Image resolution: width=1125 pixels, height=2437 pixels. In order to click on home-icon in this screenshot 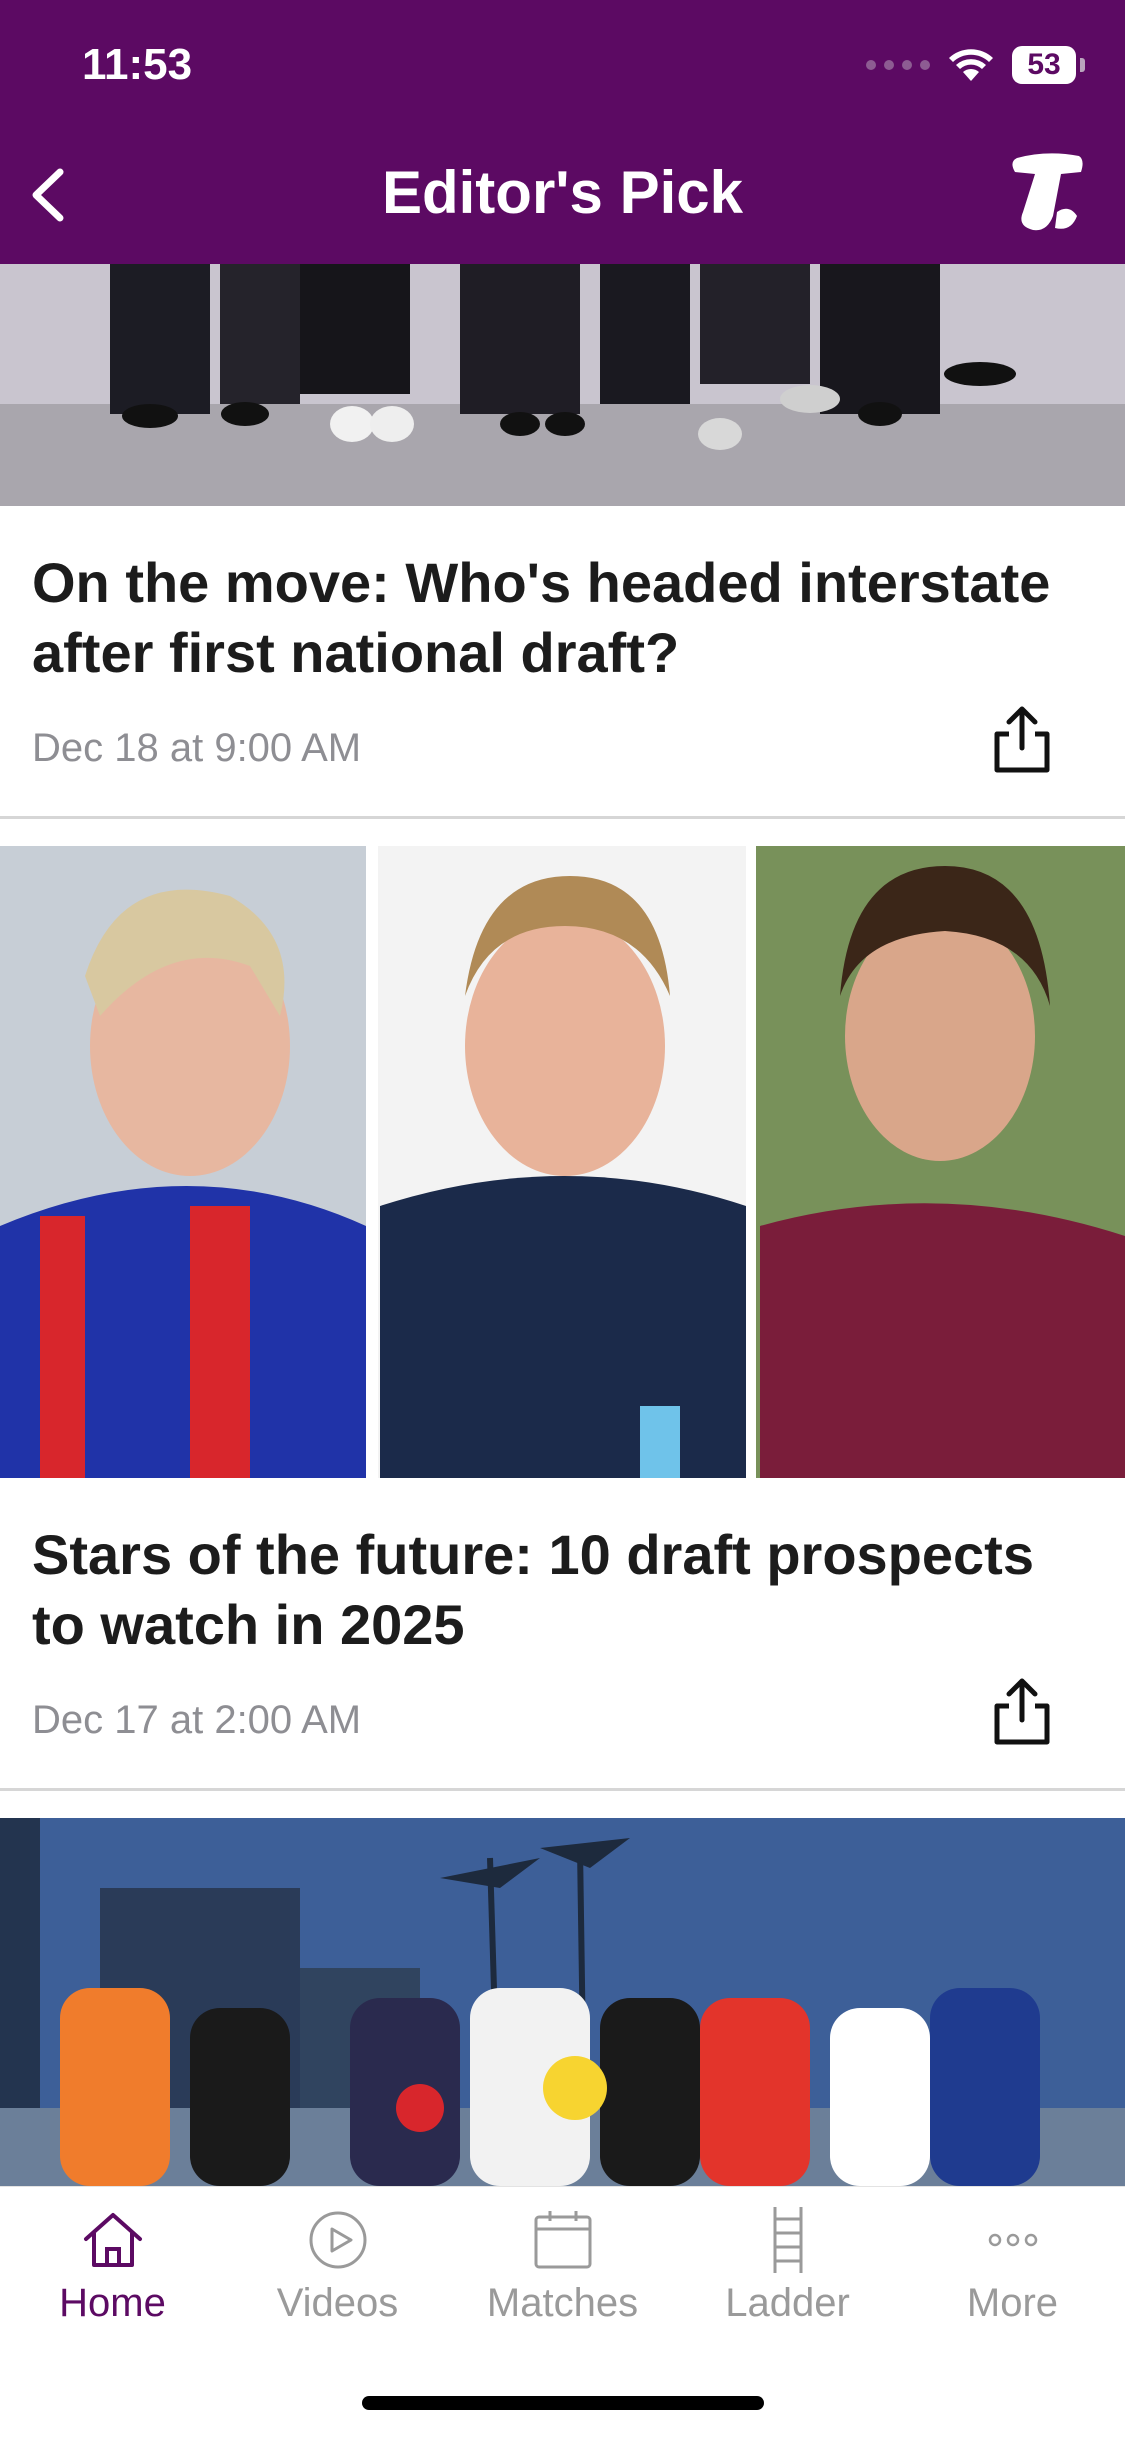, I will do `click(112, 2240)`.